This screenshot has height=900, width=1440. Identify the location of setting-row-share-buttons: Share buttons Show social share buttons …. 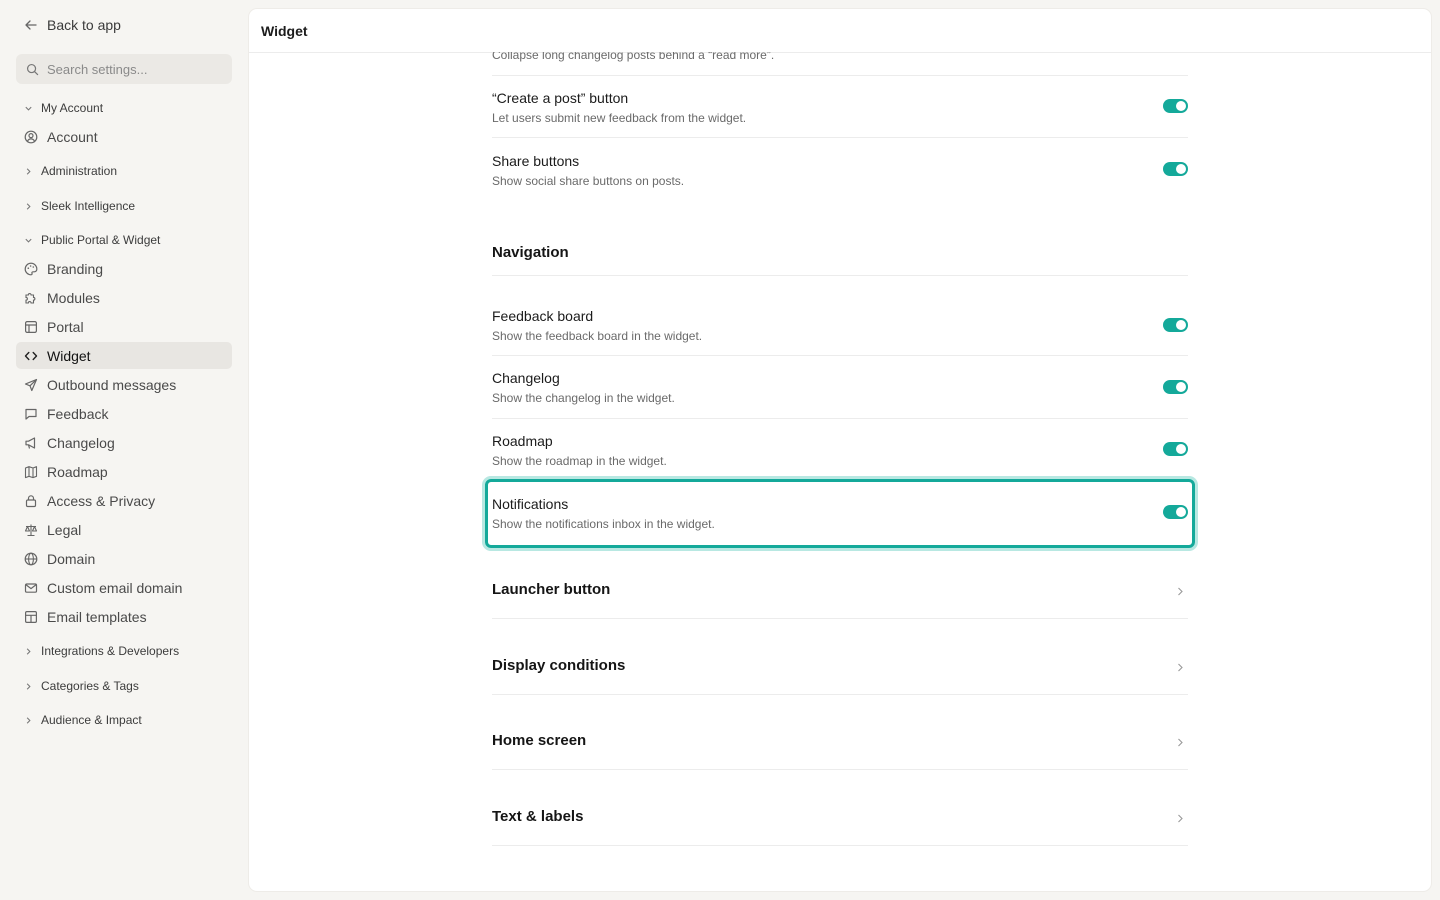
(840, 169).